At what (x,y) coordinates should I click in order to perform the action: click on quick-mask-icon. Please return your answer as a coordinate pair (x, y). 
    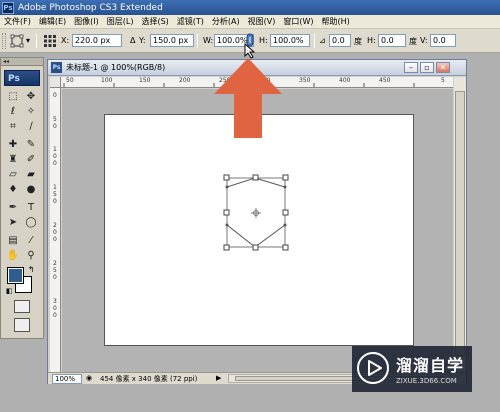
    Looking at the image, I should click on (22, 306).